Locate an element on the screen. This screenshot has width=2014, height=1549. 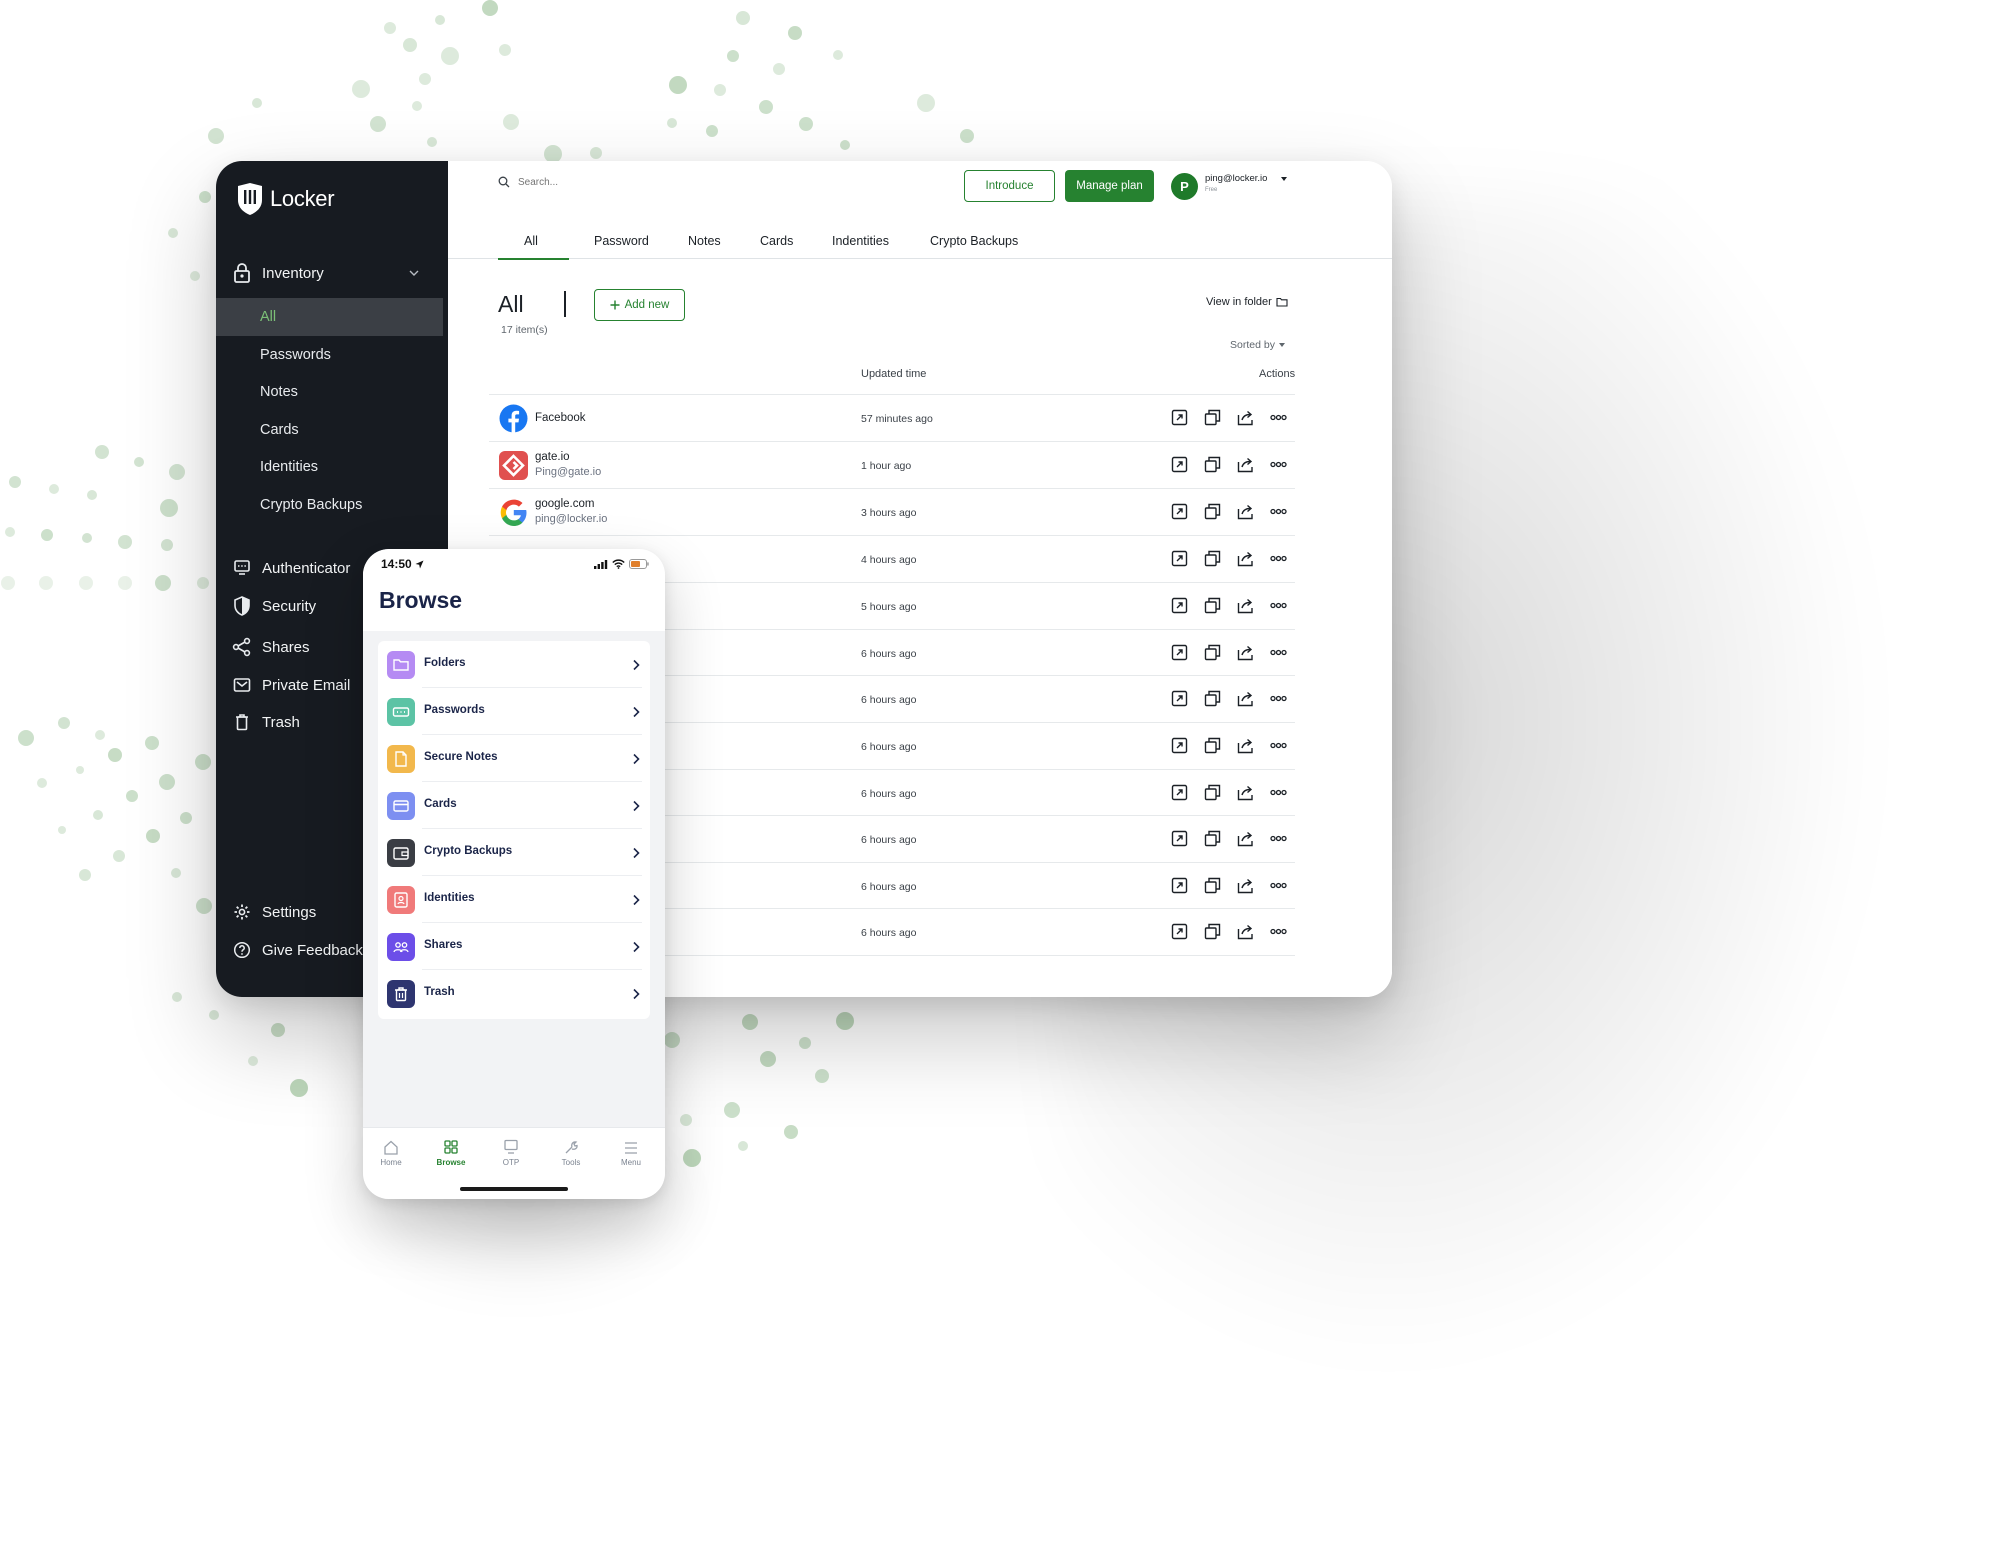
sidebar-subitem-notes: Notes is located at coordinates (329, 392).